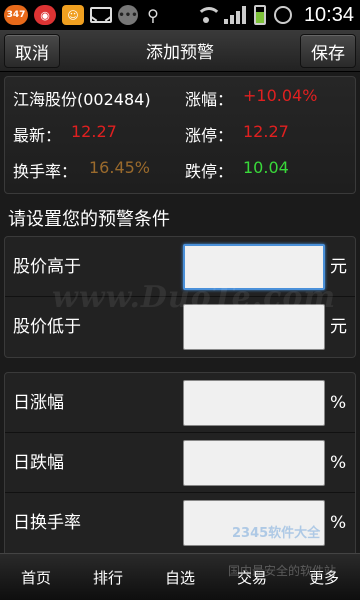  What do you see at coordinates (94, 131) in the screenshot?
I see `latest-value: 12.27` at bounding box center [94, 131].